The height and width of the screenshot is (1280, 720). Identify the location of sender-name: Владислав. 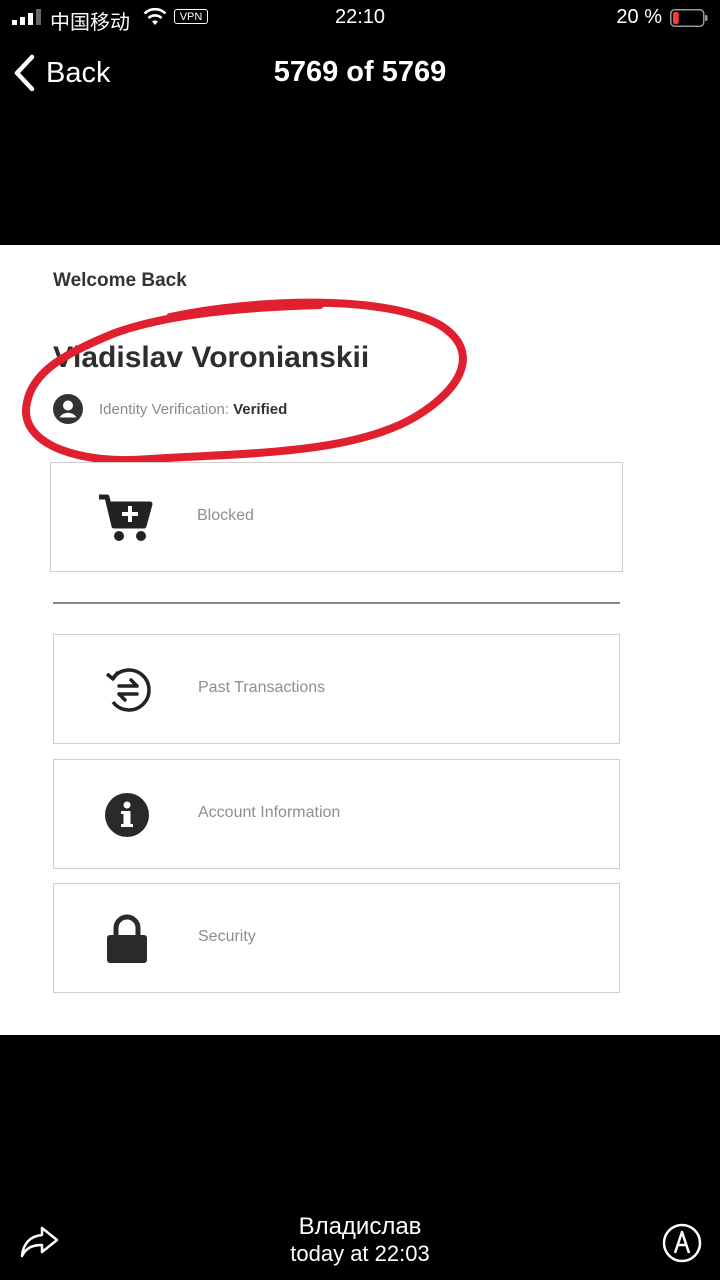
(360, 1226).